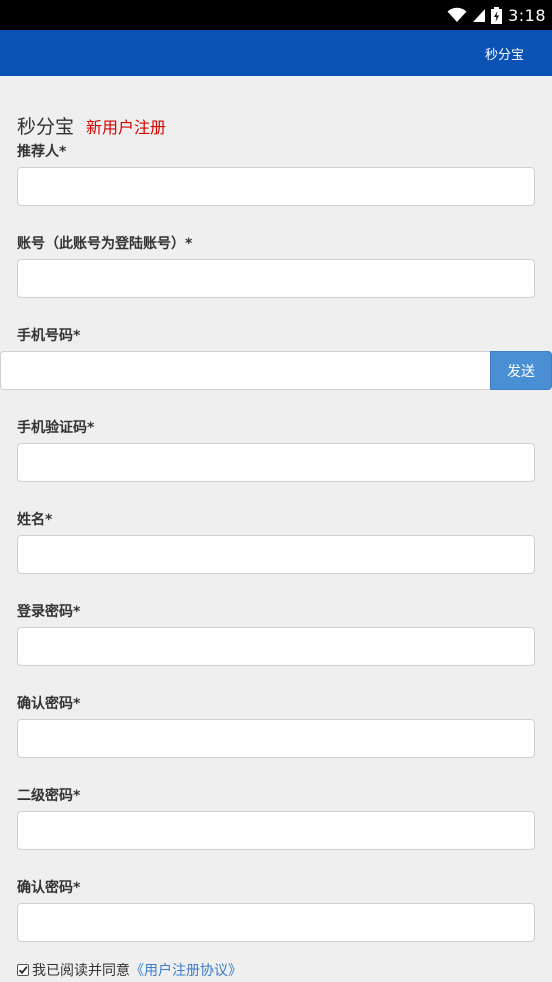  Describe the element at coordinates (276, 646) in the screenshot. I see `login-password-input` at that location.